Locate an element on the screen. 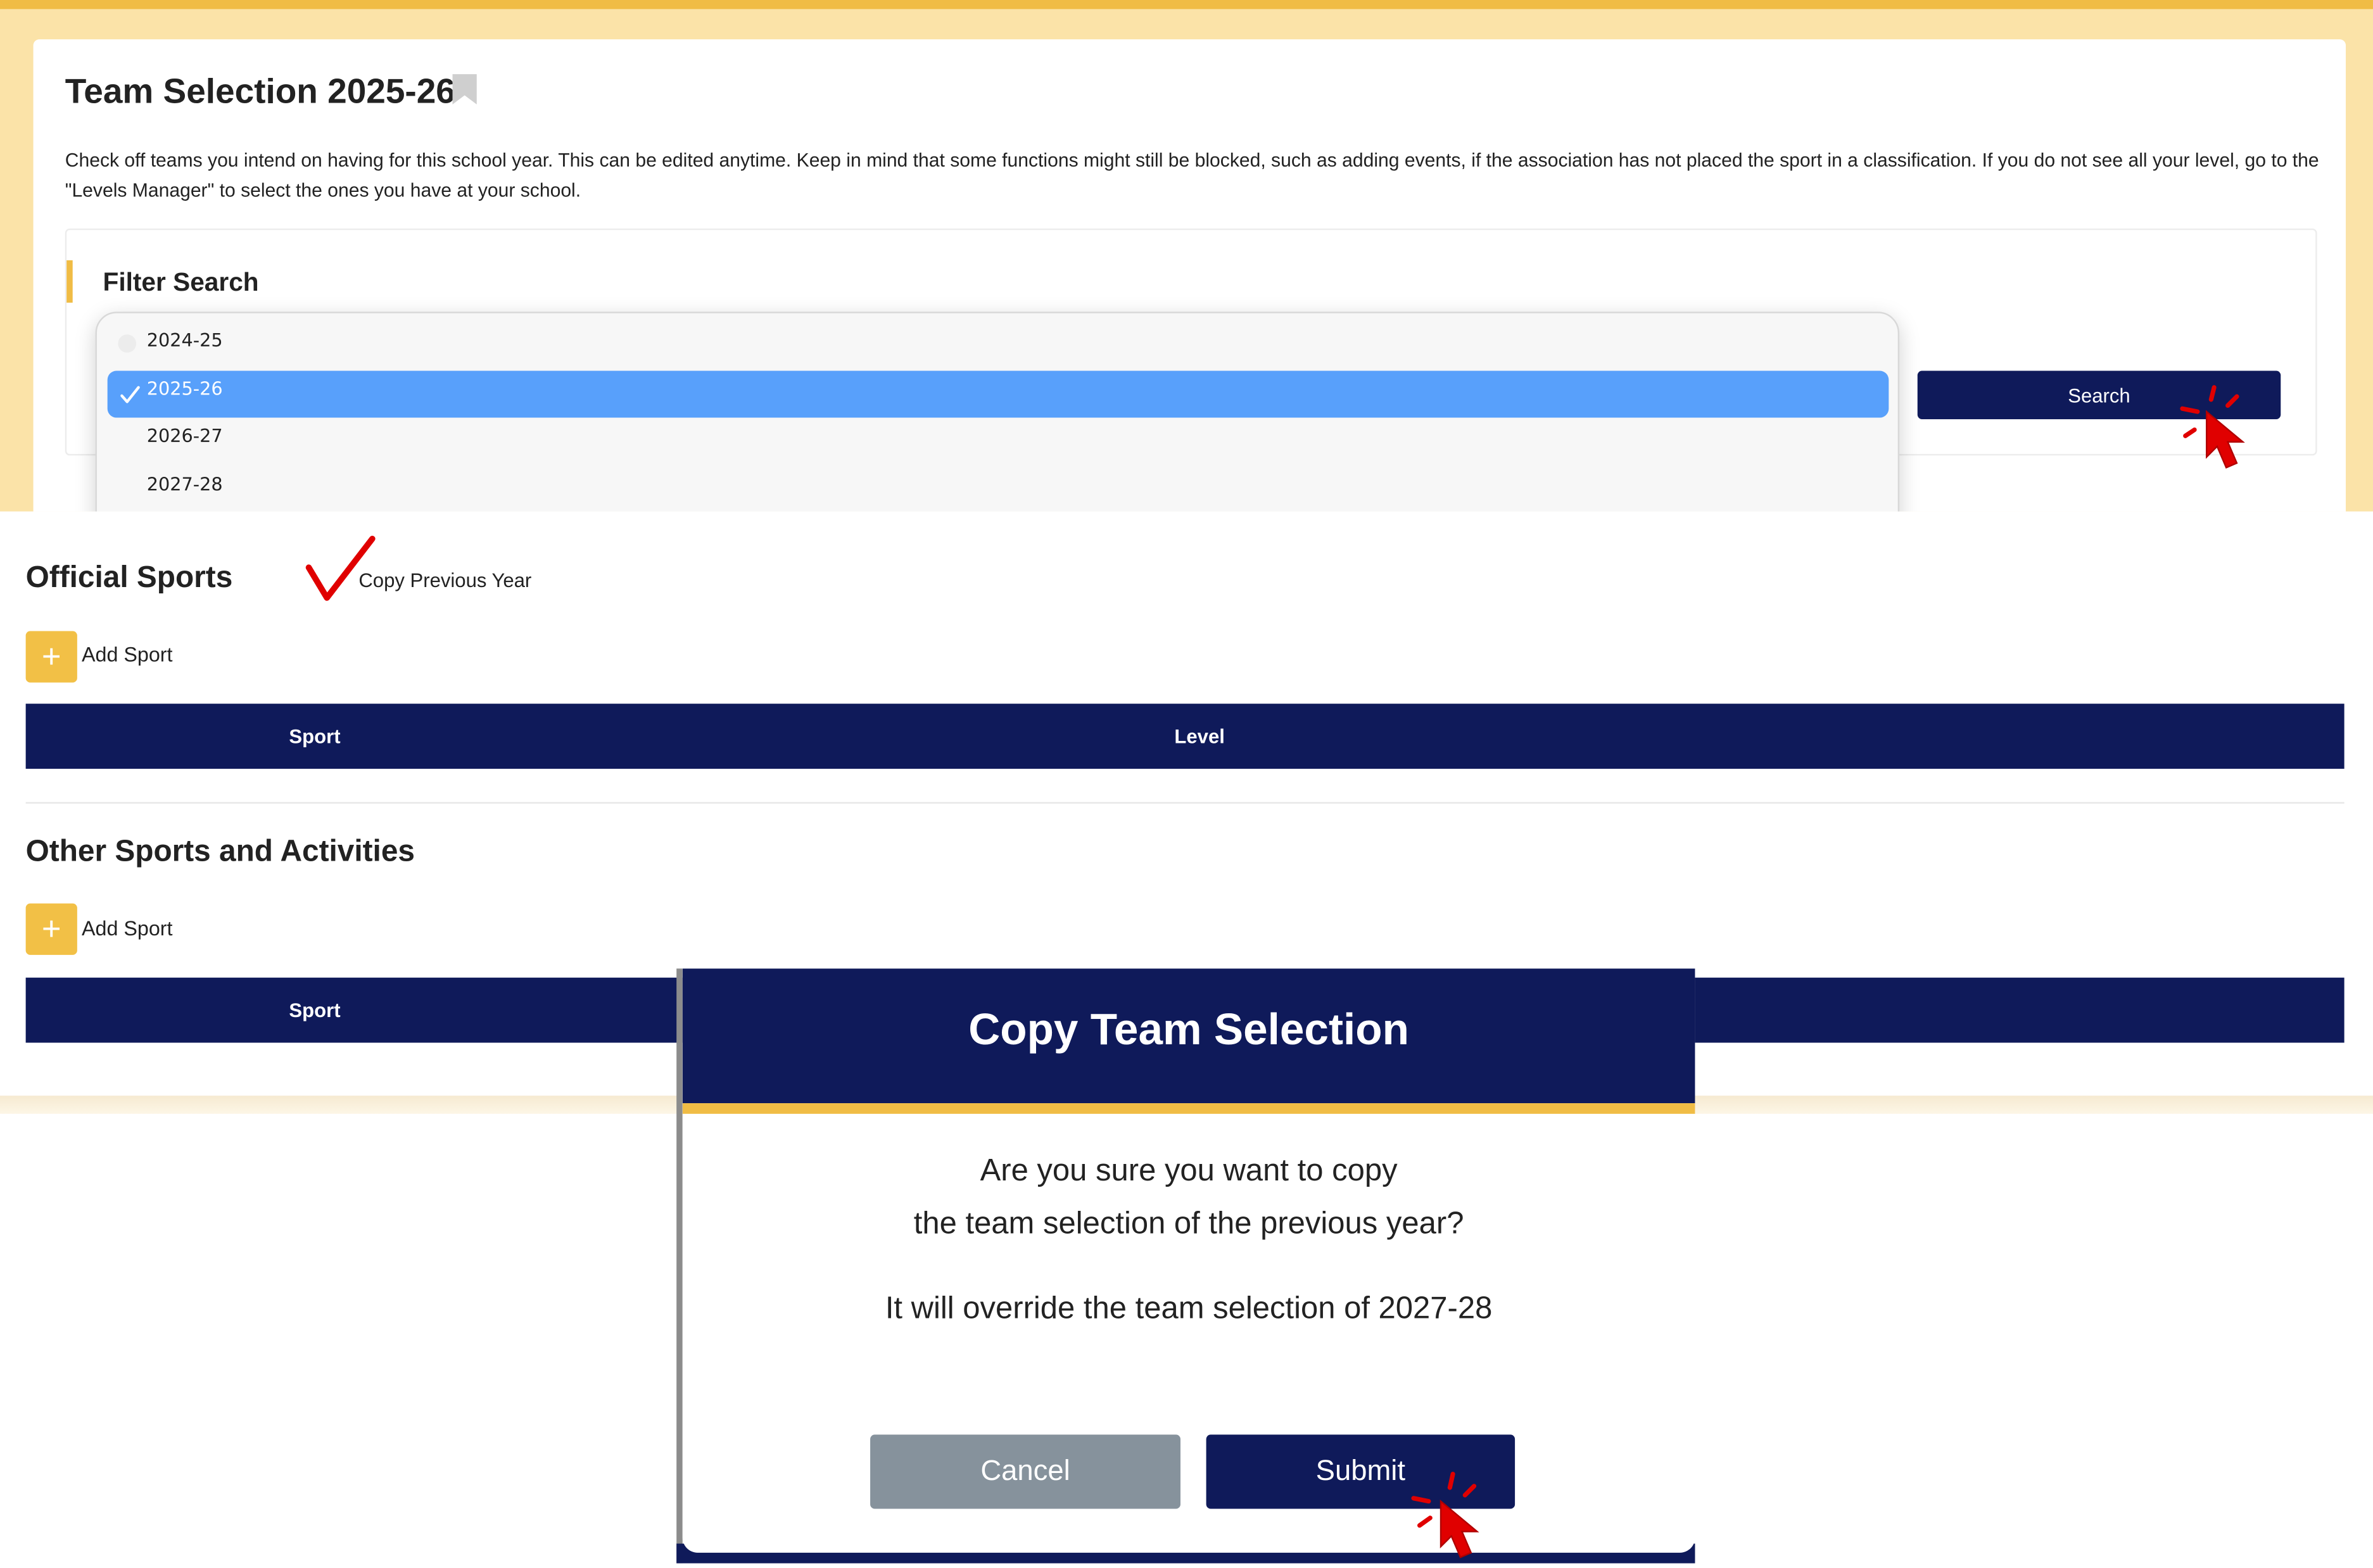 The image size is (2373, 1568). add-official-sport-label: Add Sport is located at coordinates (127, 655).